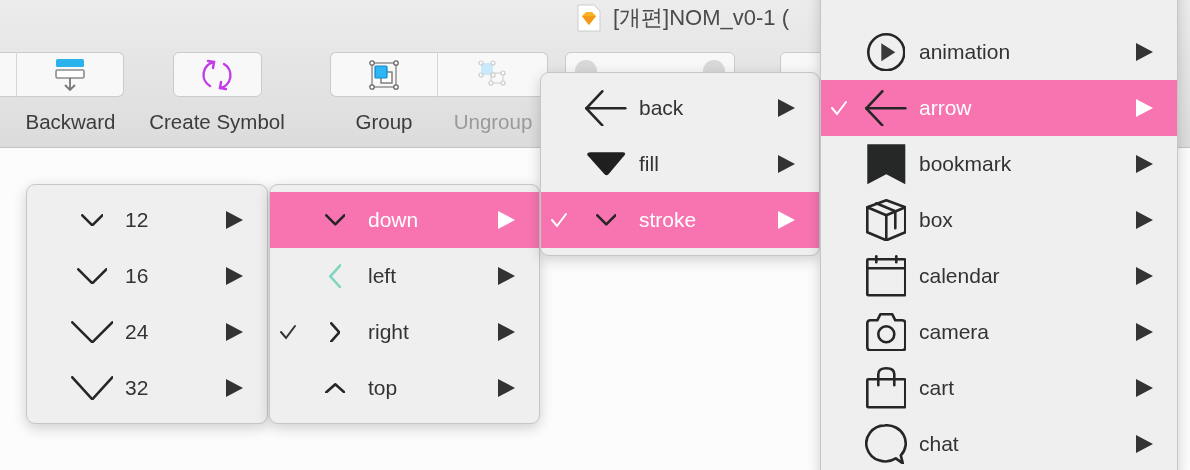 The width and height of the screenshot is (1190, 470). What do you see at coordinates (886, 388) in the screenshot?
I see `shopping-bag-icon` at bounding box center [886, 388].